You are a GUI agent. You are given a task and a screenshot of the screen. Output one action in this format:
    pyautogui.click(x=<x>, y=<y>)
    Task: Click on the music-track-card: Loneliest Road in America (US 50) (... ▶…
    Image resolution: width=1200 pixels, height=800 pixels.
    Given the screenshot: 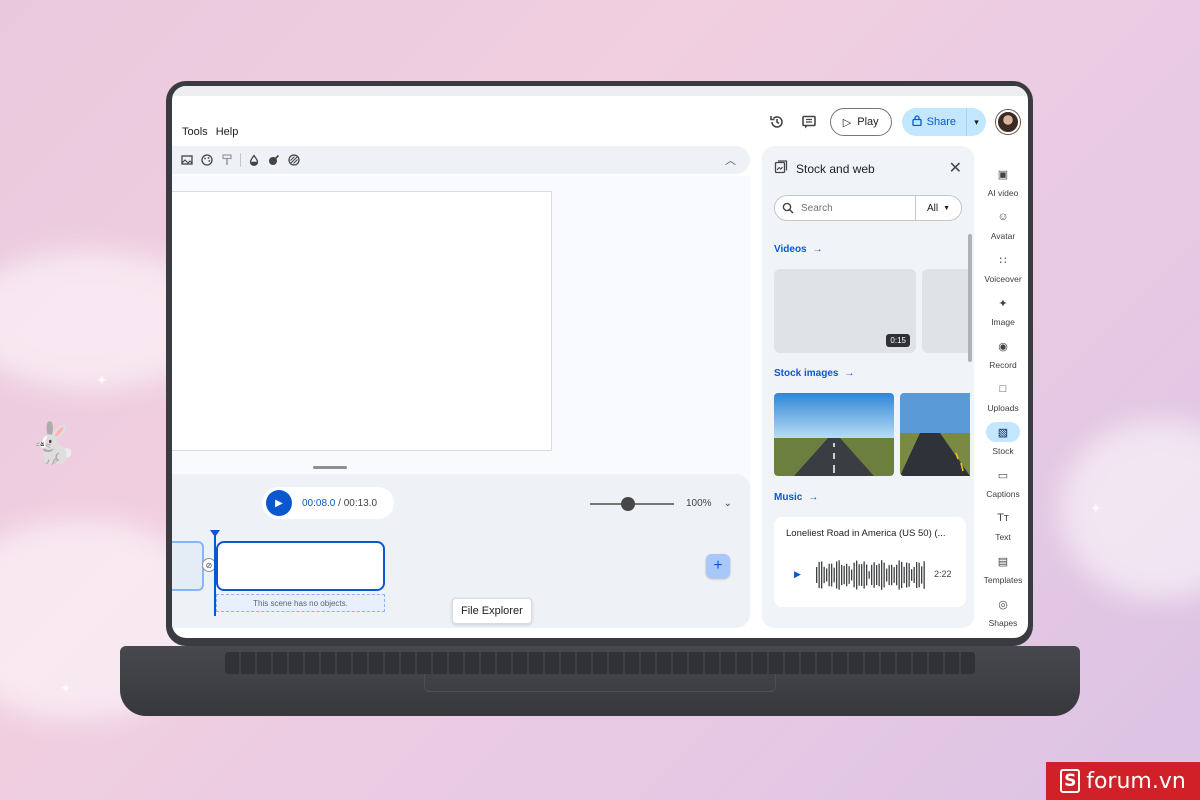 What is the action you would take?
    pyautogui.click(x=870, y=562)
    